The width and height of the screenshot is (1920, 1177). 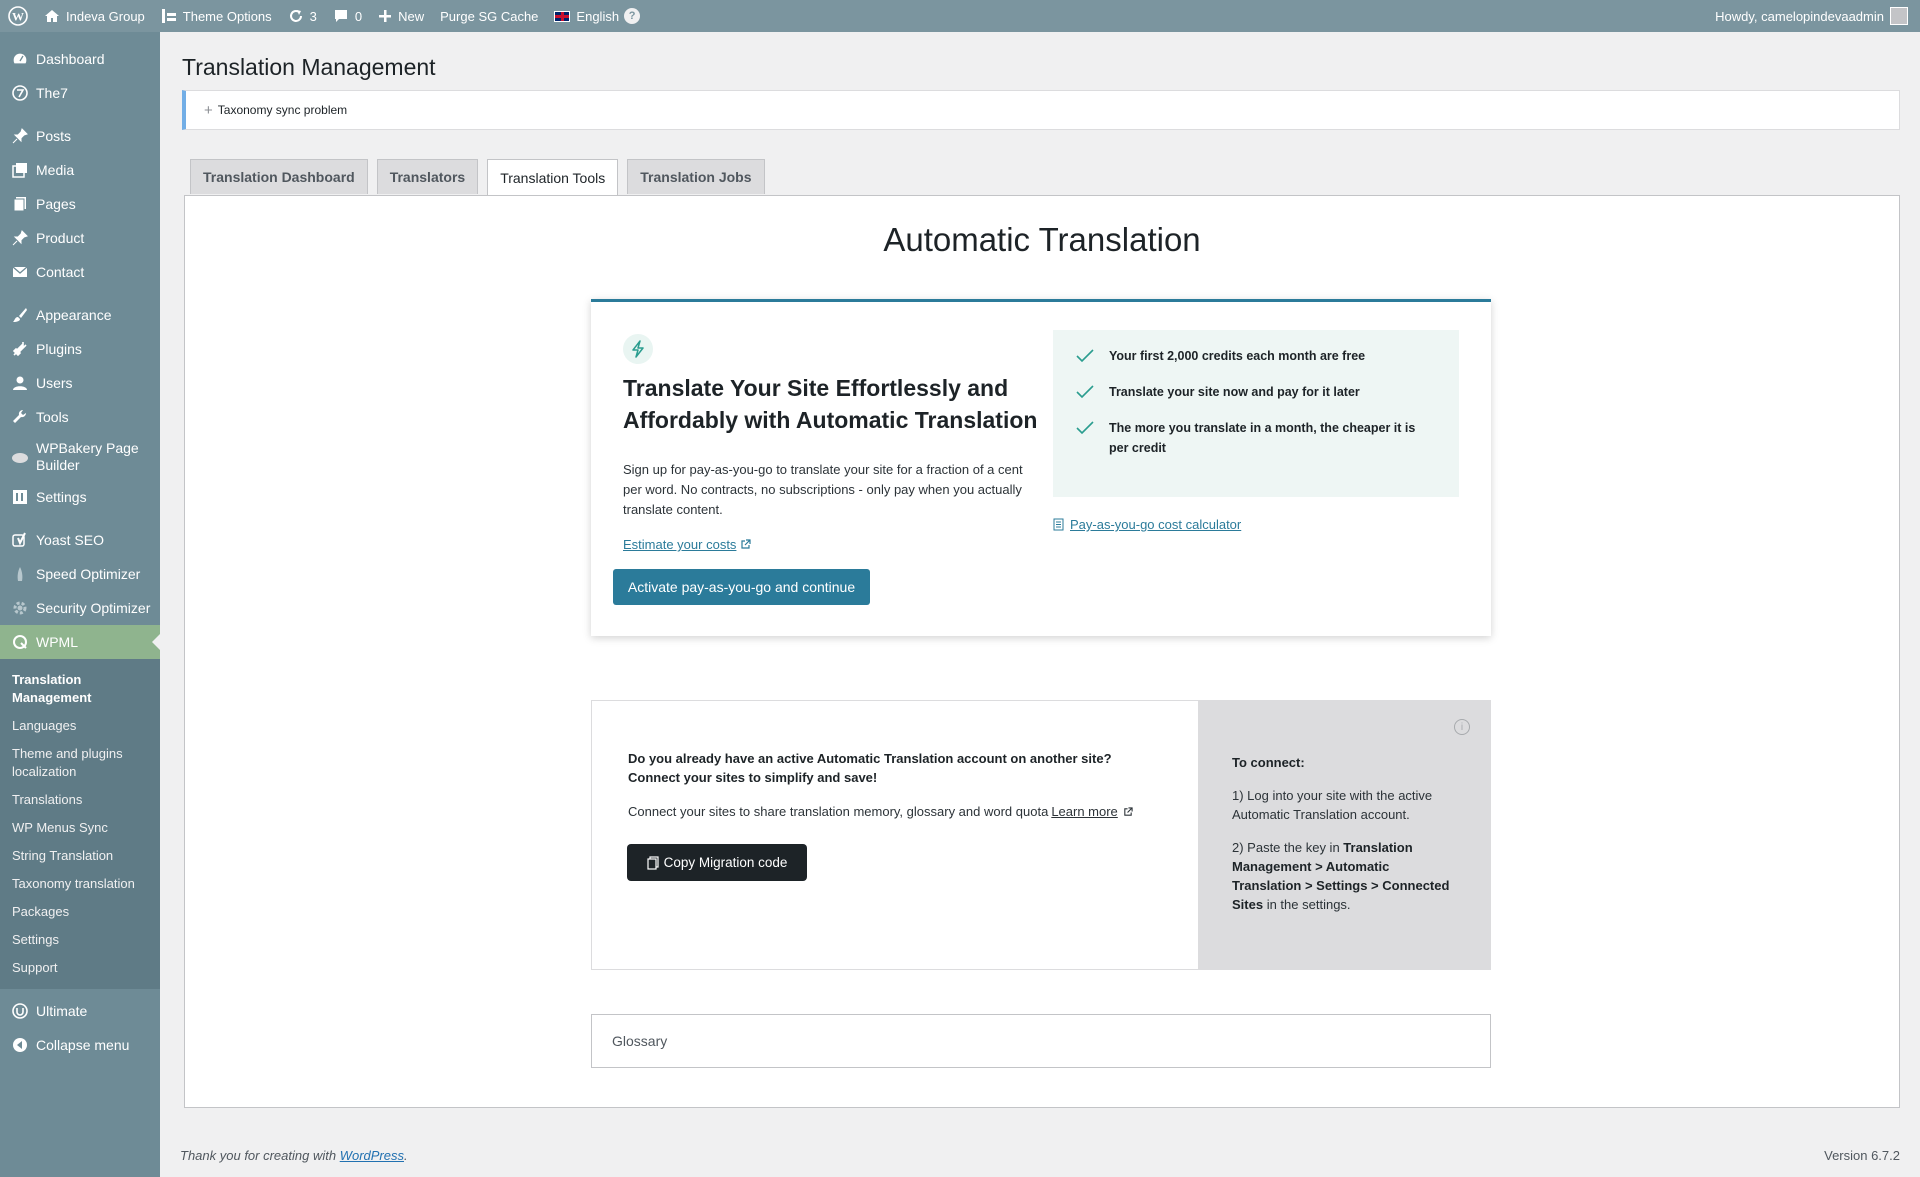 What do you see at coordinates (1147, 524) in the screenshot?
I see `cost-calculator-link: Pay-as-you-go cost calculator` at bounding box center [1147, 524].